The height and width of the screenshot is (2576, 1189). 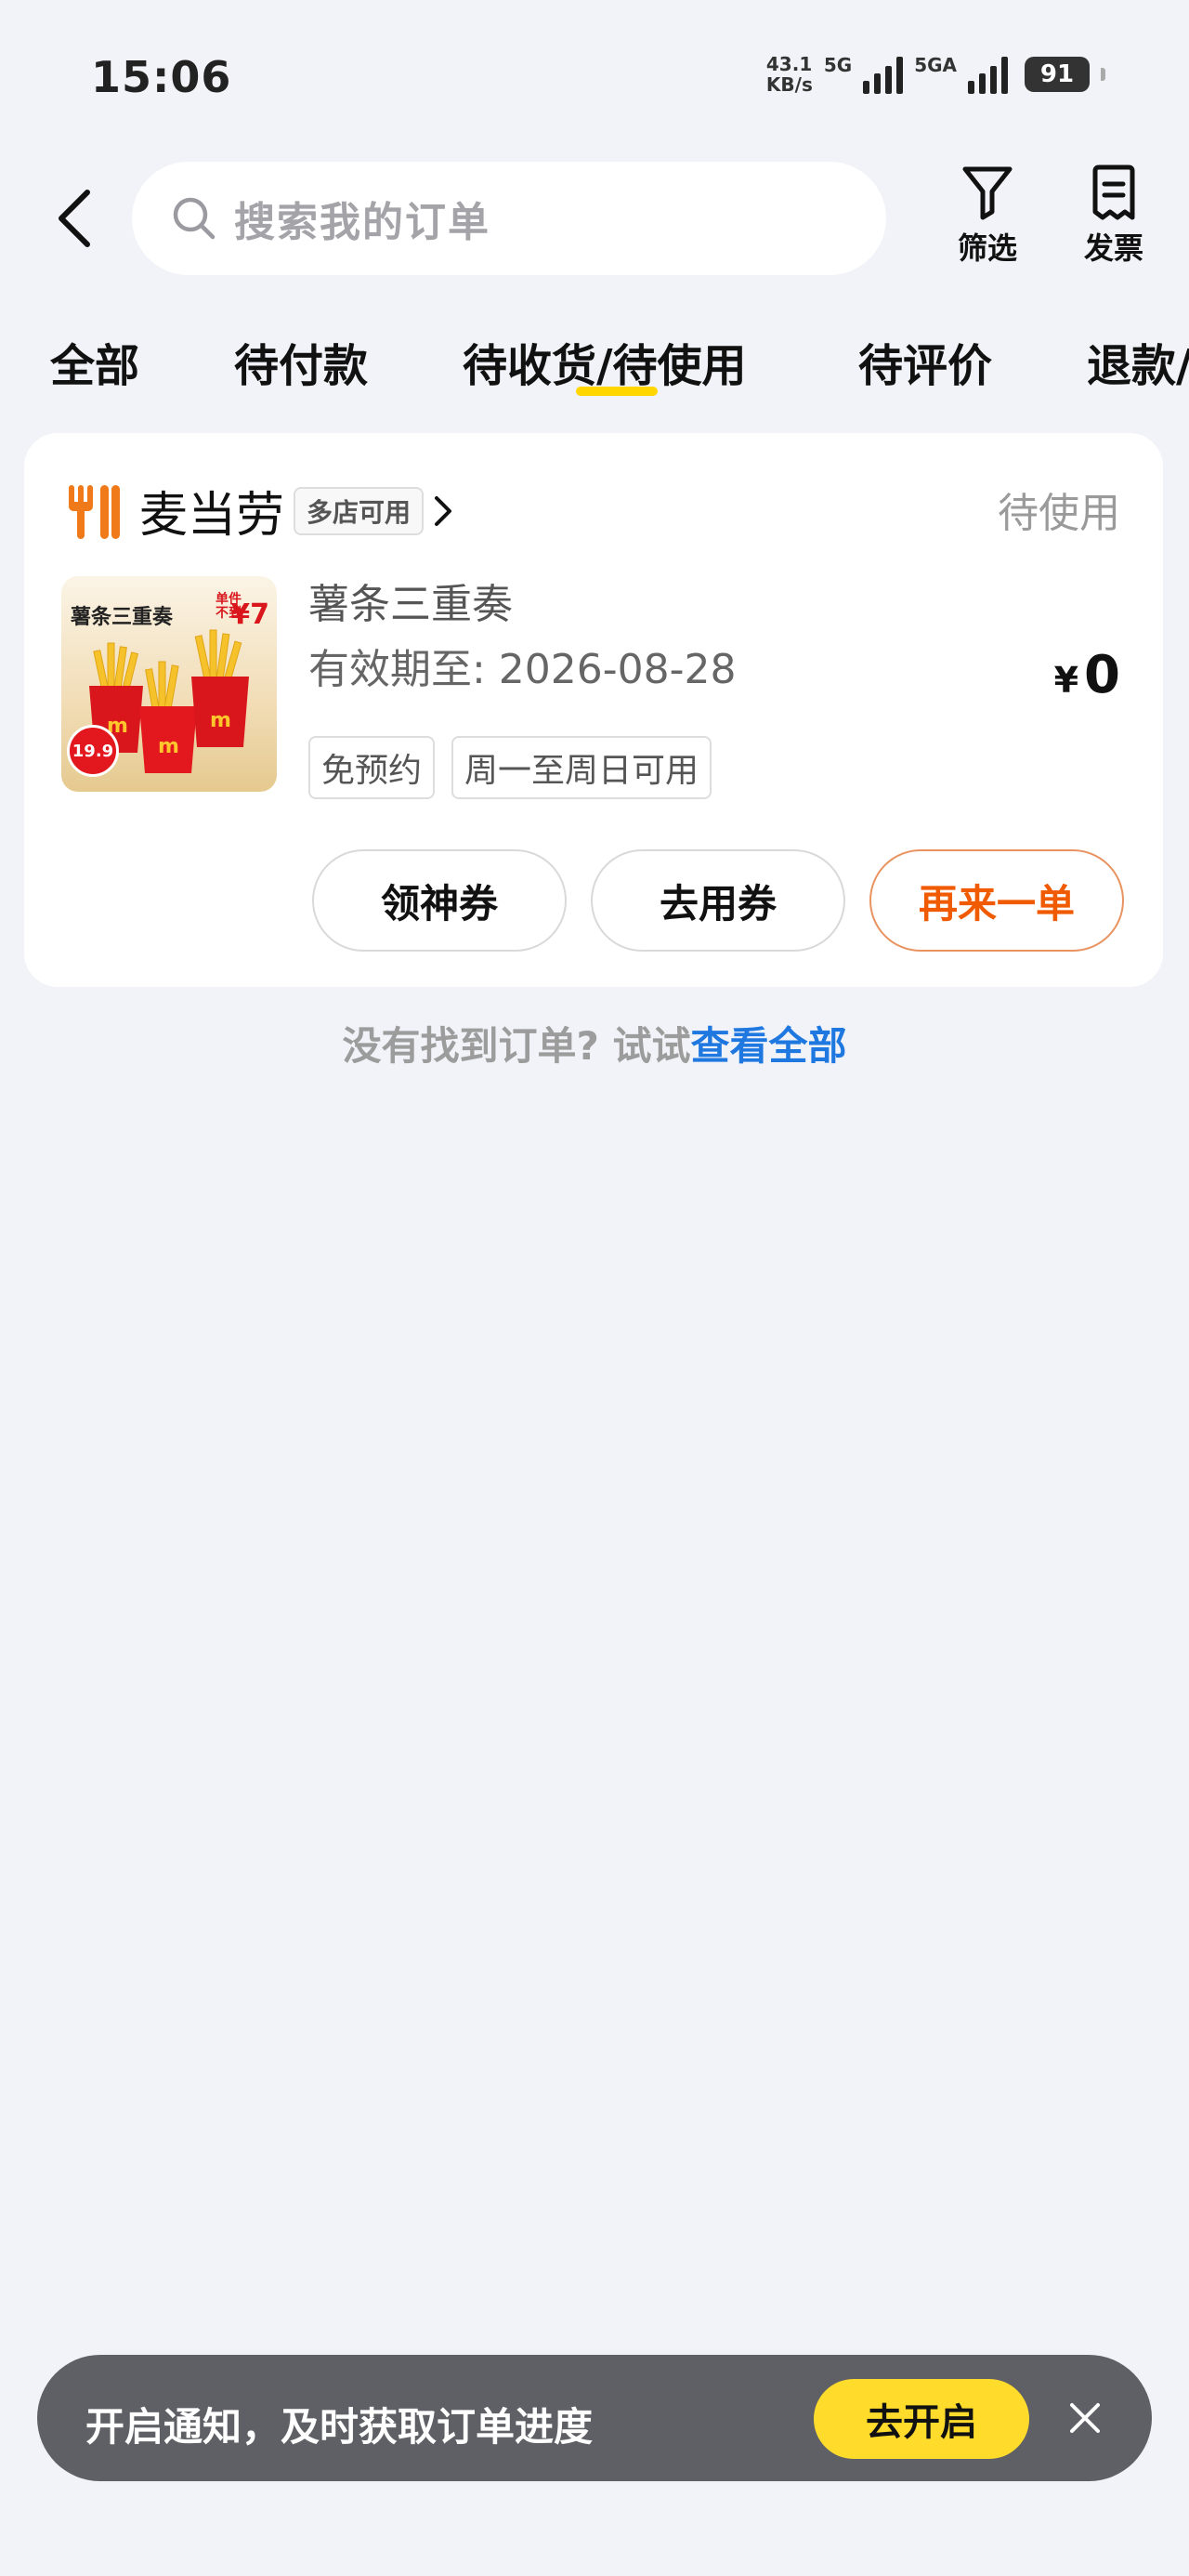 I want to click on order-status: 待使用, so click(x=1059, y=513).